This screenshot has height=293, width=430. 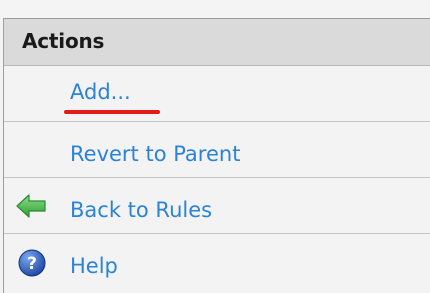 I want to click on help-icon: ?, so click(x=33, y=263).